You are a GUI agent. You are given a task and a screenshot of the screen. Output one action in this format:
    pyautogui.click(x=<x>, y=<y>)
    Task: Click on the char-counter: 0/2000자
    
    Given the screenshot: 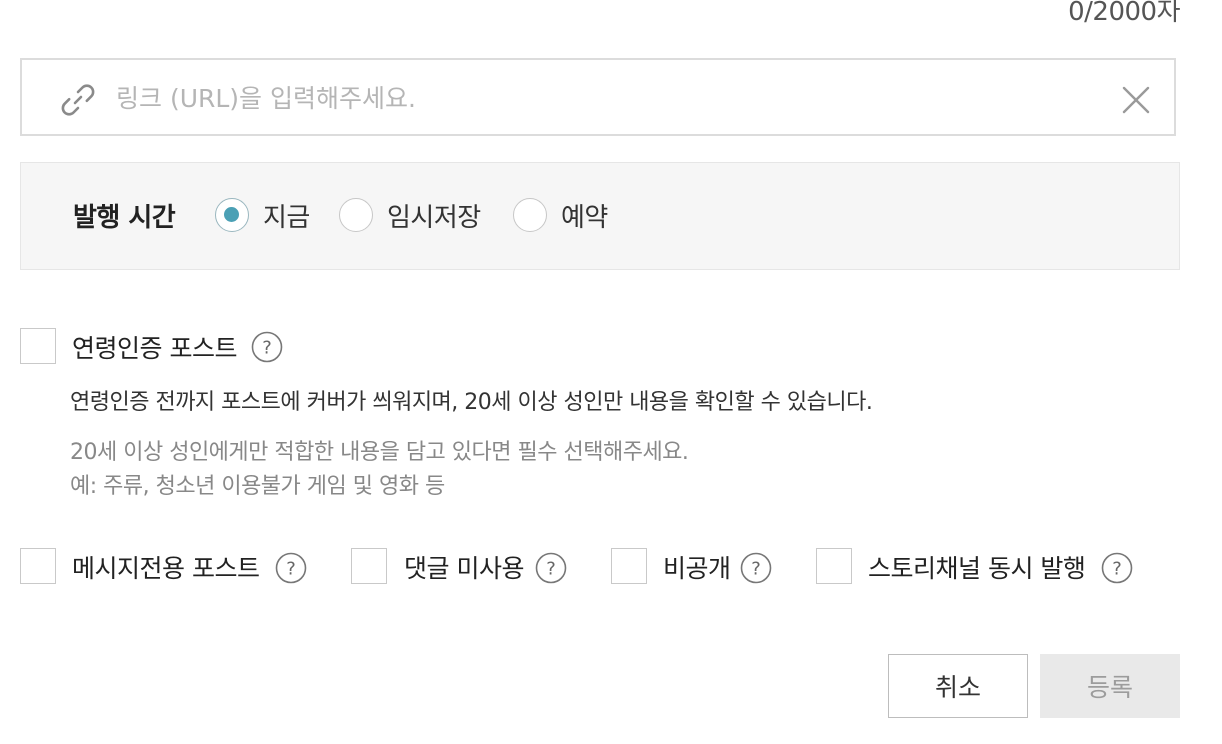 What is the action you would take?
    pyautogui.click(x=1124, y=13)
    